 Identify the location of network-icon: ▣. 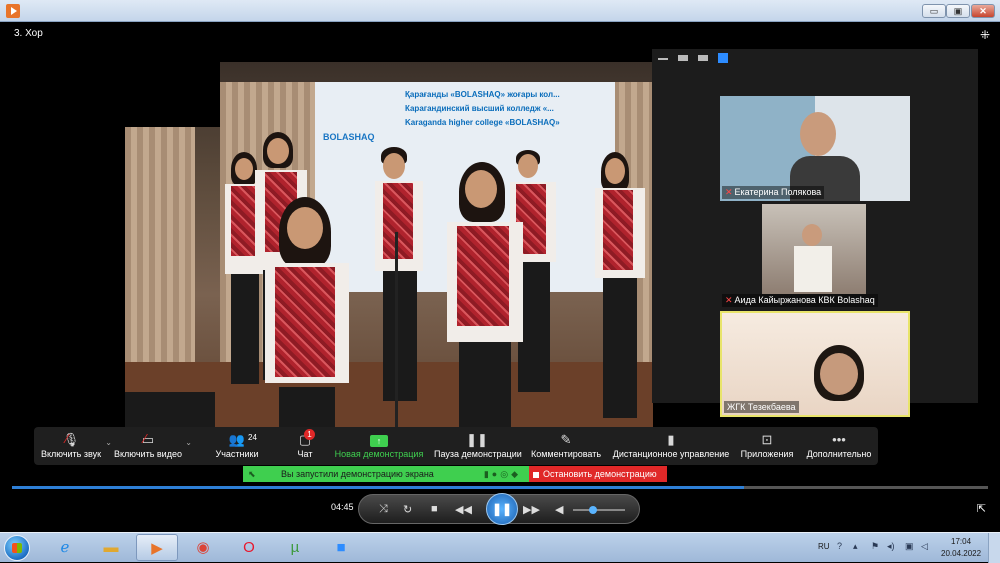
(909, 546).